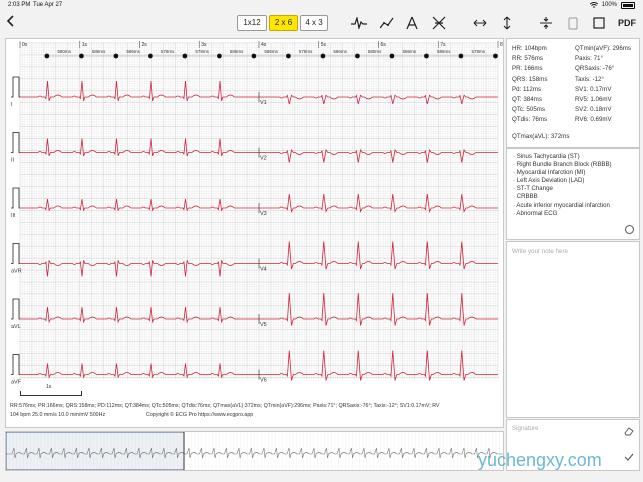  What do you see at coordinates (507, 23) in the screenshot?
I see `vertical-arrows-icon` at bounding box center [507, 23].